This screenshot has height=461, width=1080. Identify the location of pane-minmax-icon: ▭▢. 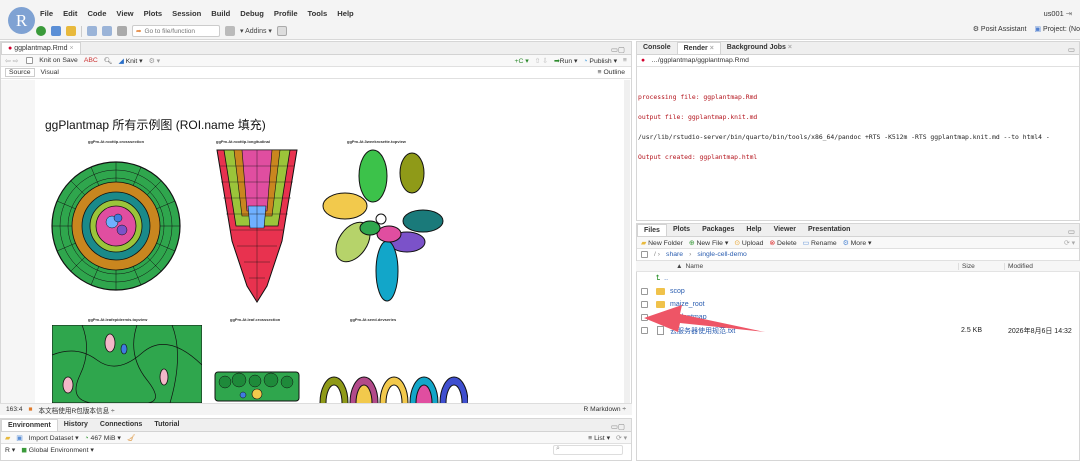
(618, 49).